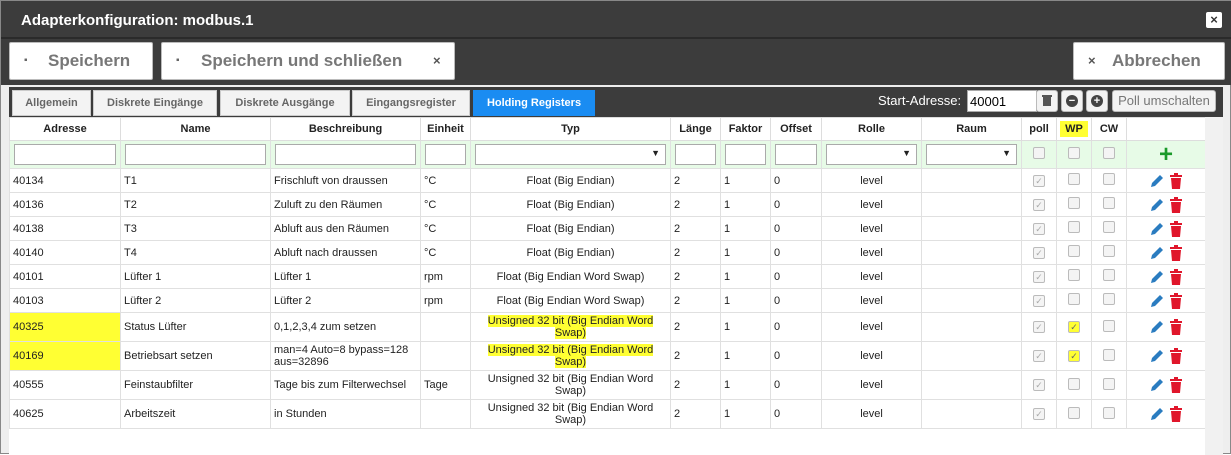 This screenshot has height=455, width=1231. What do you see at coordinates (695, 154) in the screenshot?
I see `filter-laenge-input` at bounding box center [695, 154].